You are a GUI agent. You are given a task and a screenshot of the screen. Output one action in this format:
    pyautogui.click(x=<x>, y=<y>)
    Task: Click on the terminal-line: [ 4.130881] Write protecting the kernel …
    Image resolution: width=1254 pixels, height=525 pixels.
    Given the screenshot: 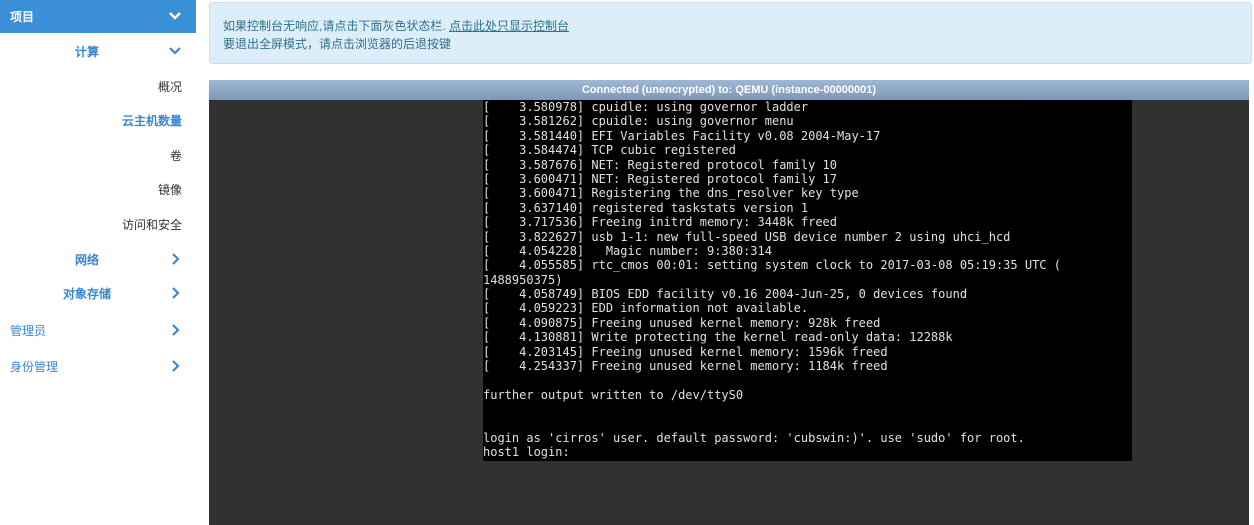 What is the action you would take?
    pyautogui.click(x=718, y=337)
    